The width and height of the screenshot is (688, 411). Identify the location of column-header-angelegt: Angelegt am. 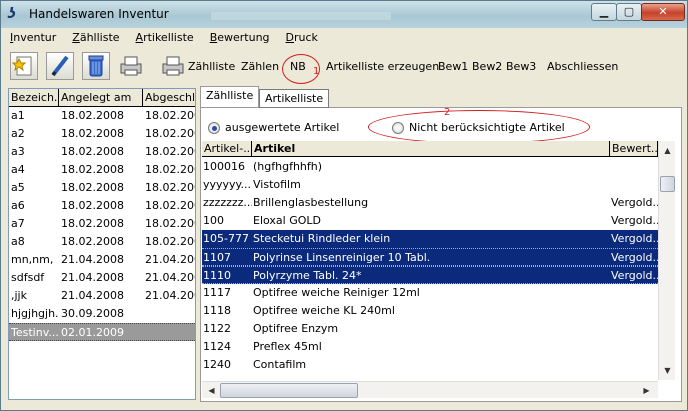
(101, 97).